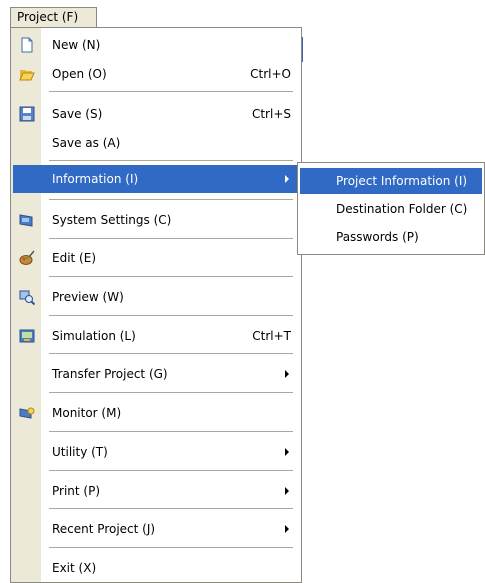  Describe the element at coordinates (242, 14) in the screenshot. I see `menu-bar: Project (F)` at that location.